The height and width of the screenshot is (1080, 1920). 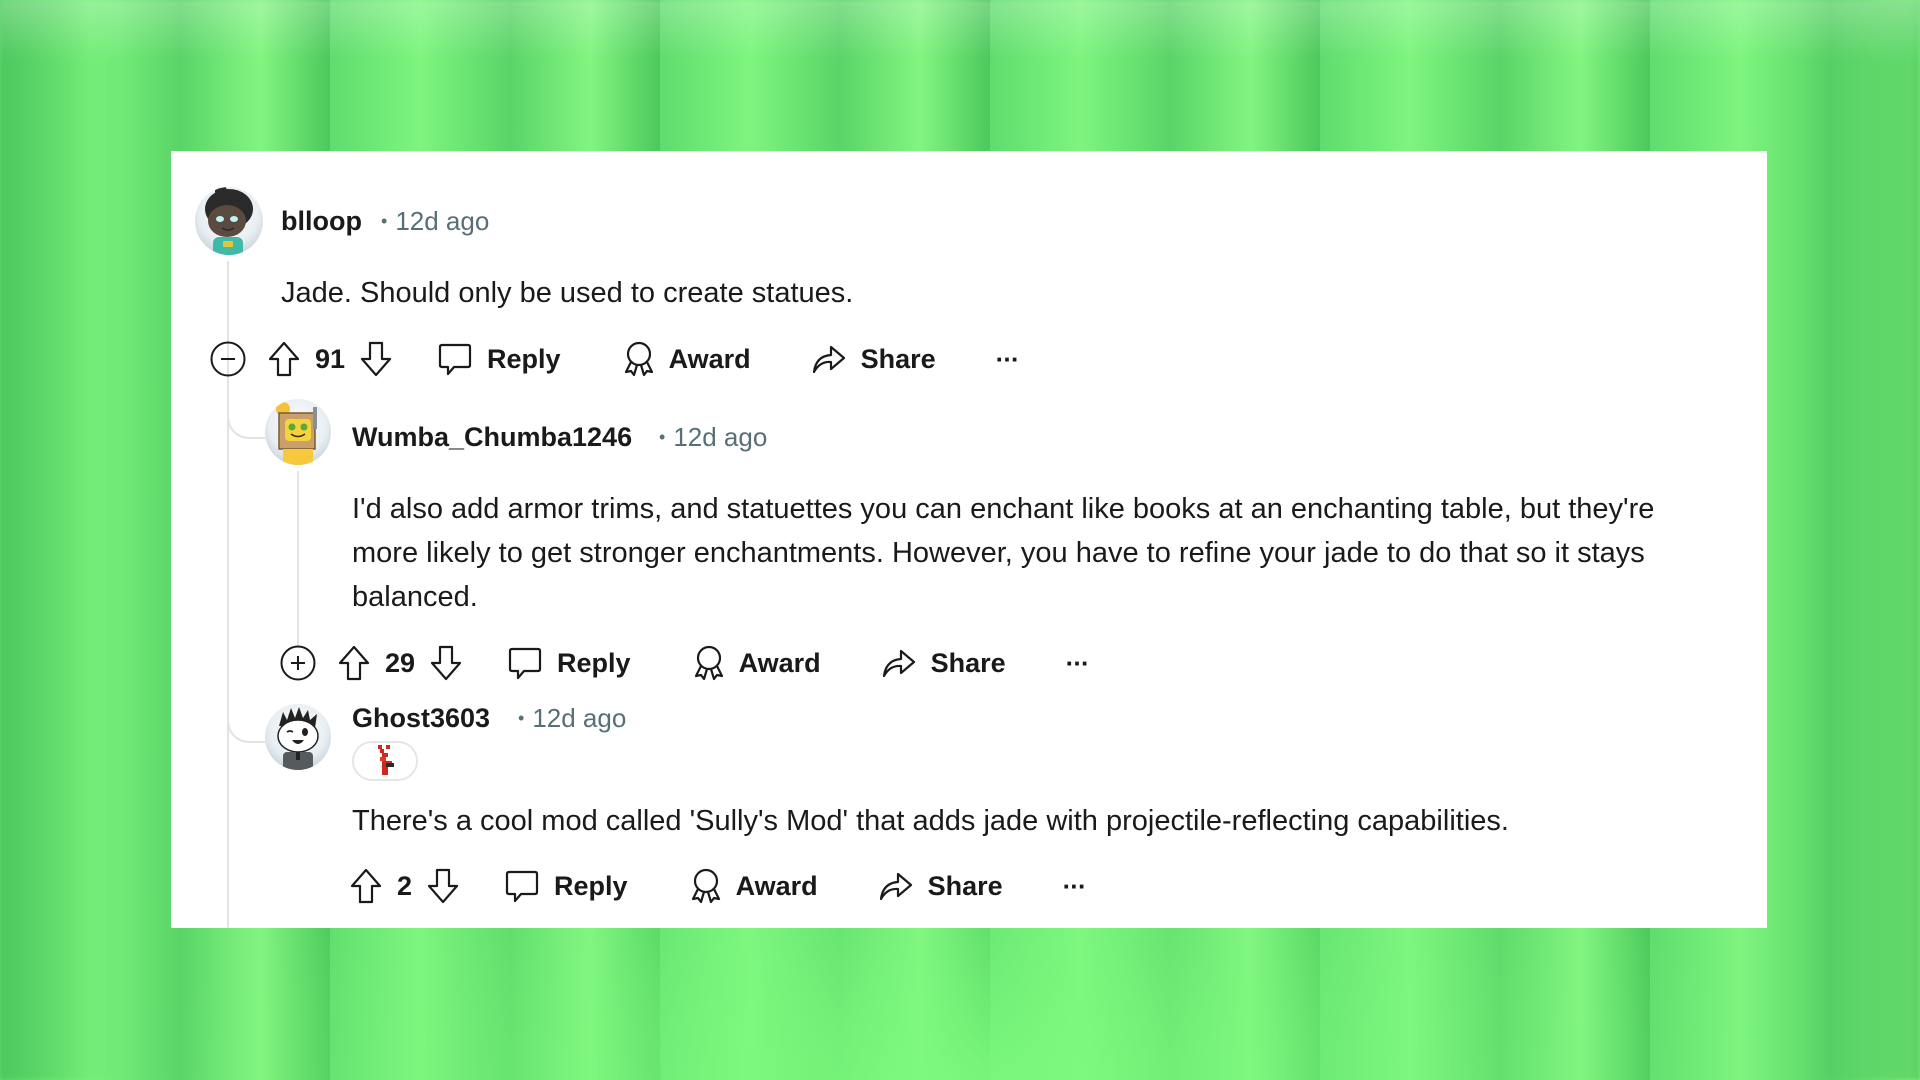 I want to click on vote-count: 91, so click(x=330, y=358).